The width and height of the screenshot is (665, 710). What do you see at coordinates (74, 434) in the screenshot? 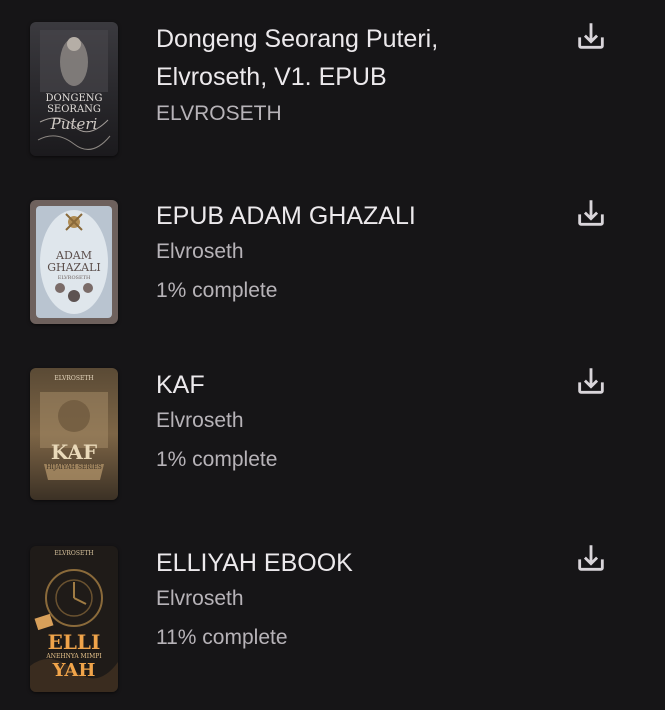
I see `book-cover: ELVROSETH KAF HIJAIYAH SERIES` at bounding box center [74, 434].